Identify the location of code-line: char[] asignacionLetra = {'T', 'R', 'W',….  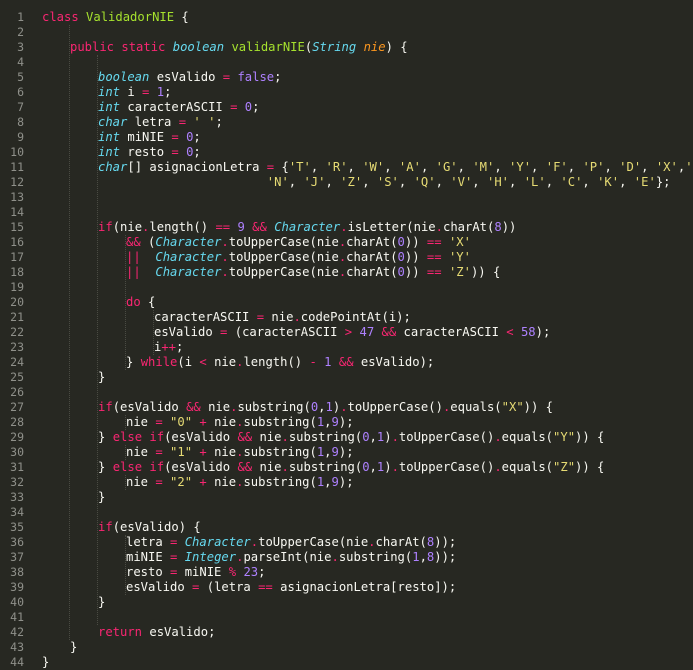
(395, 167).